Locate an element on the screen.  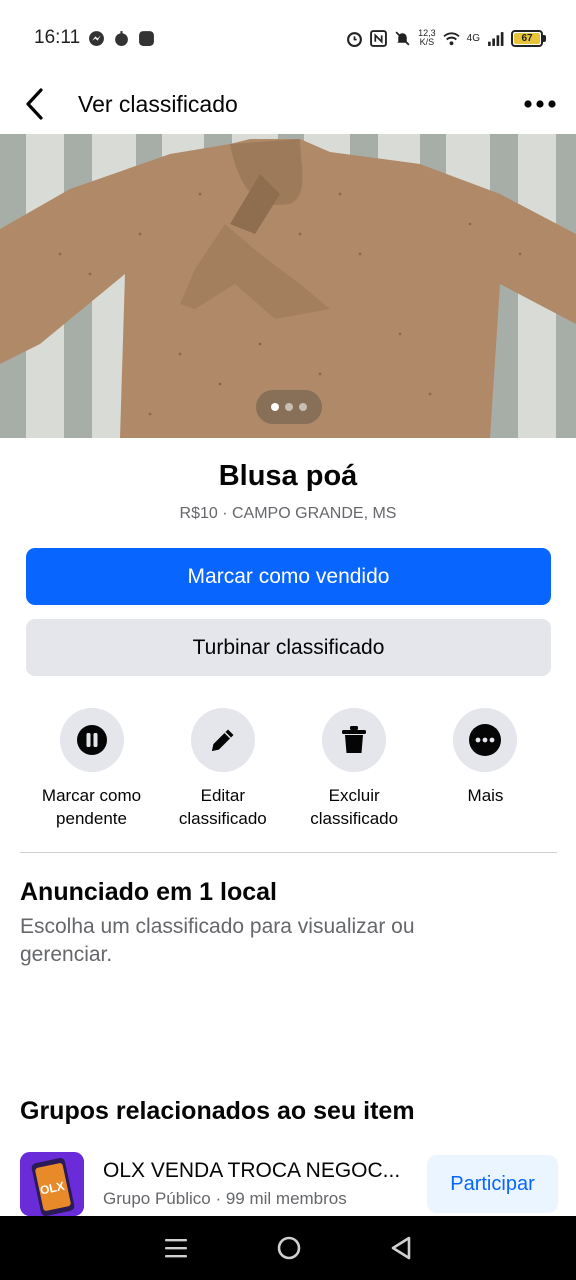
mark-sold-button: Marcar como vendido is located at coordinates (288, 576).